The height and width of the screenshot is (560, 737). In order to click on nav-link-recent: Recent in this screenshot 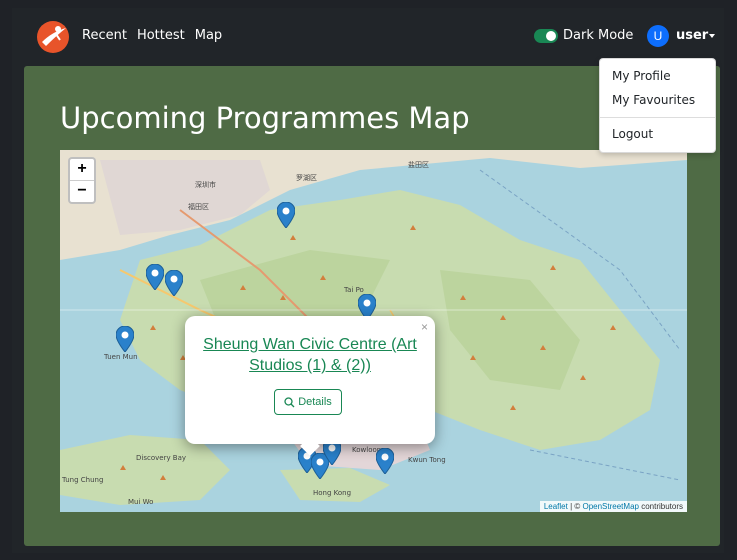, I will do `click(104, 35)`.